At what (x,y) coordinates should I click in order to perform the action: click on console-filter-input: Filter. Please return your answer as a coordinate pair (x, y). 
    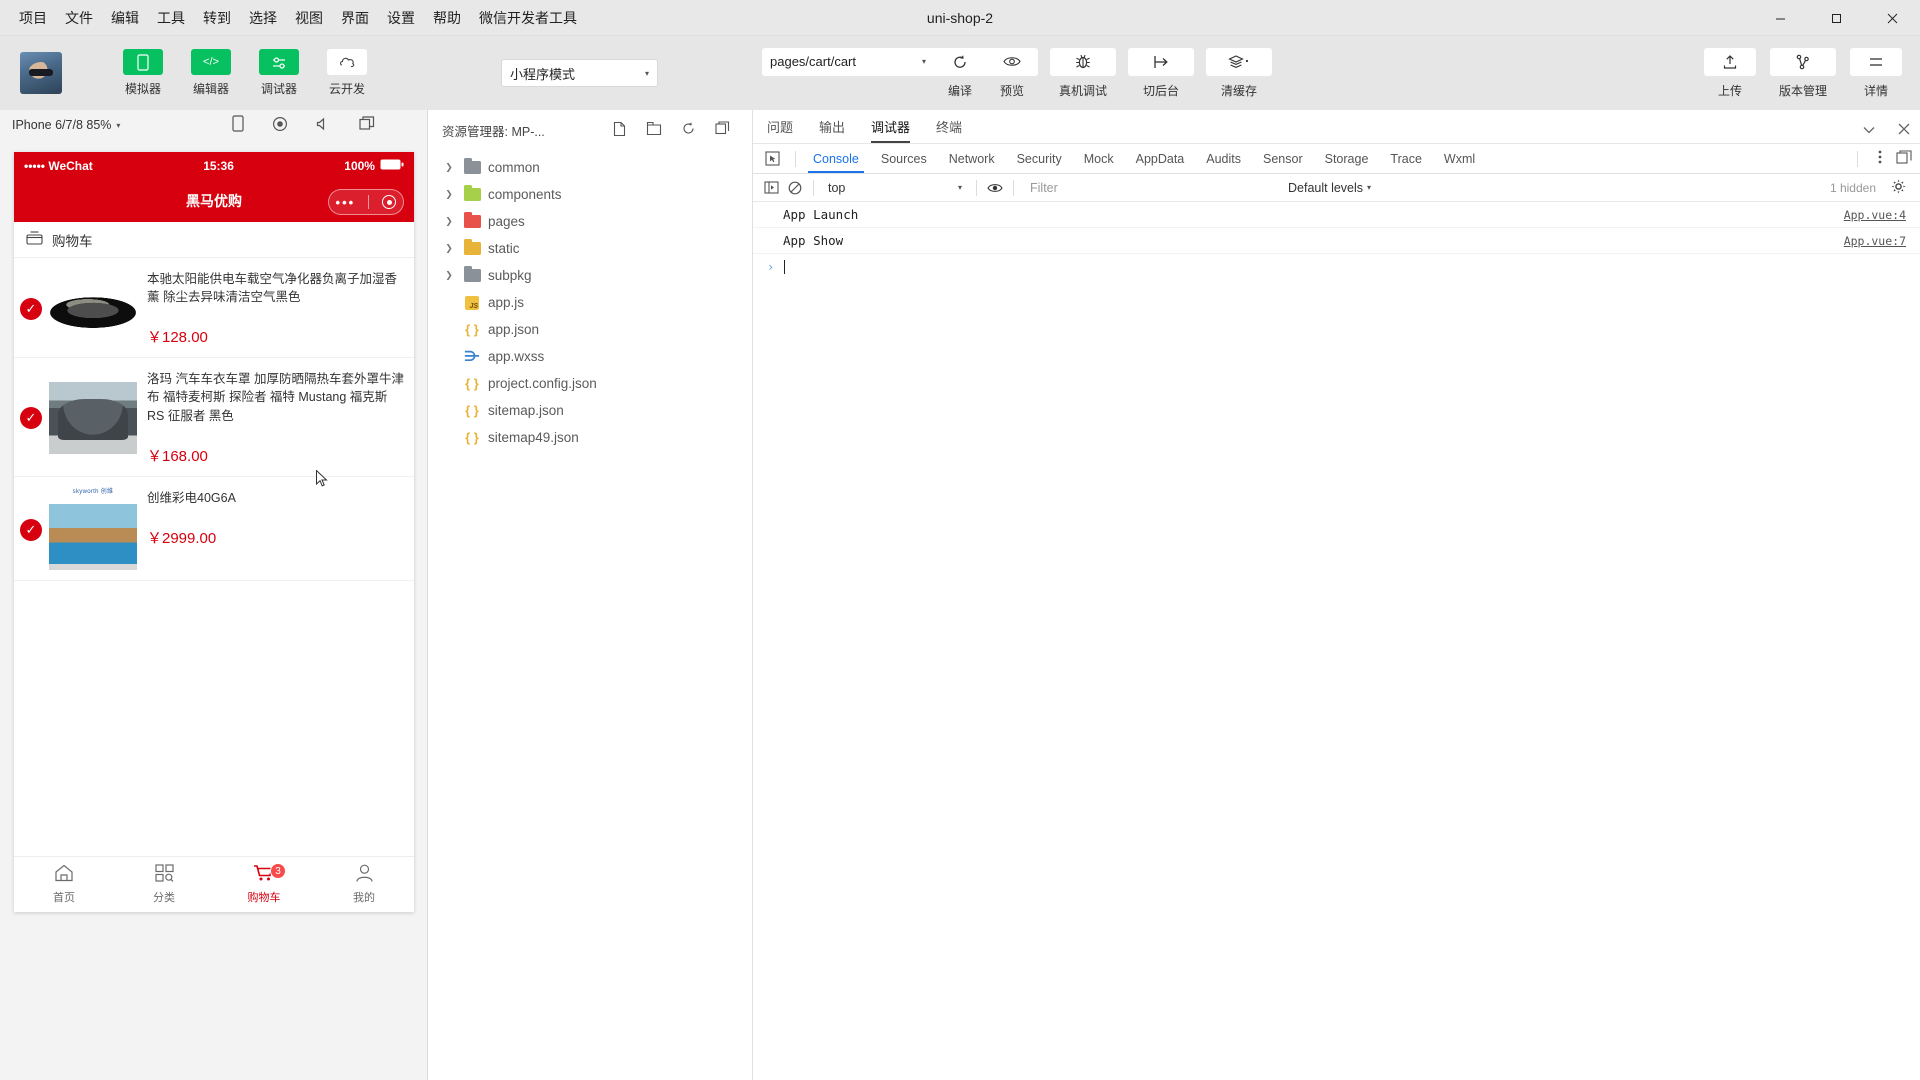
    Looking at the image, I should click on (1125, 188).